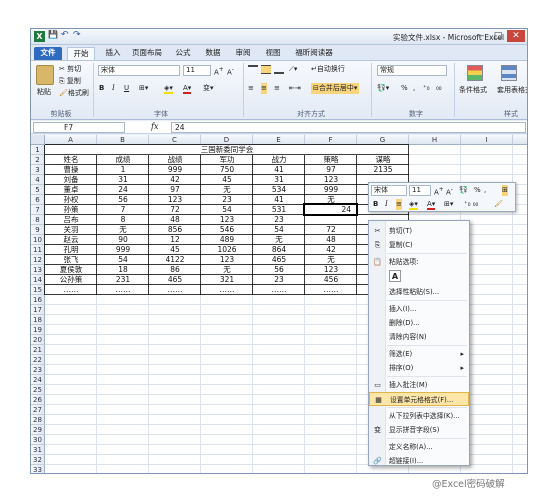 This screenshot has height=500, width=559. Describe the element at coordinates (395, 276) in the screenshot. I see `paste-option-button: A` at that location.